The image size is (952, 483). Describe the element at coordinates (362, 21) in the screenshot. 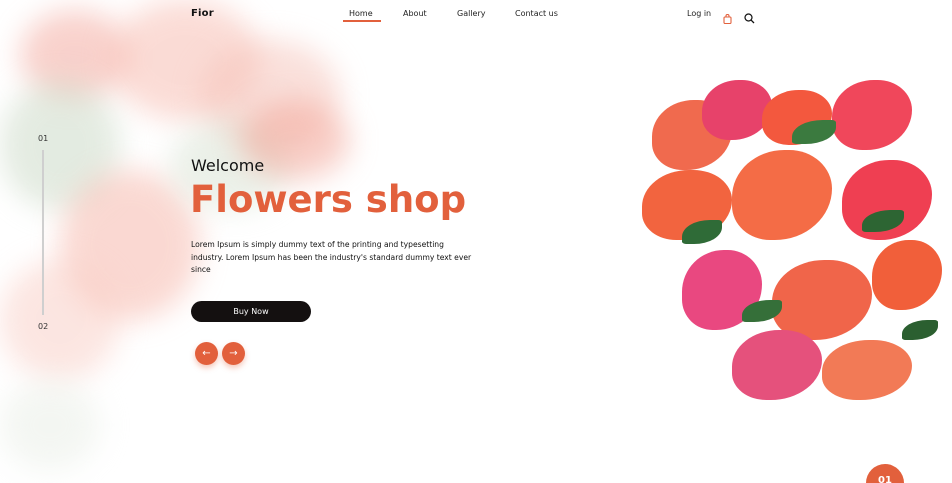

I see `active-nav-indicator` at that location.